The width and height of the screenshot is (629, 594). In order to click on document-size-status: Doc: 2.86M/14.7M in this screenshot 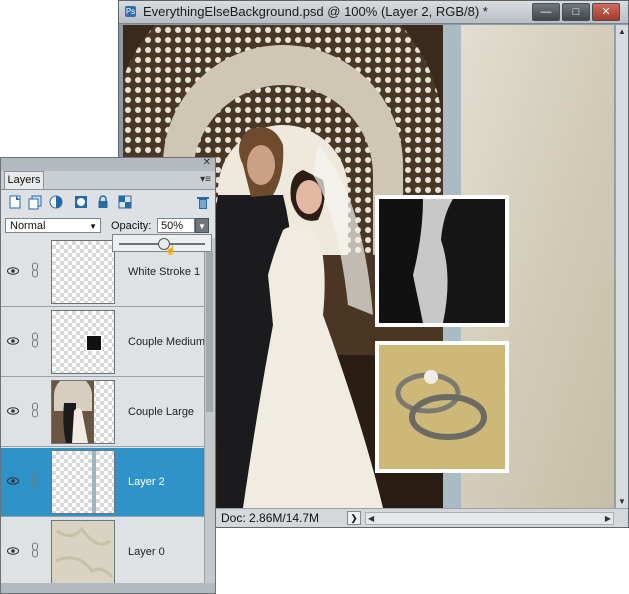, I will do `click(270, 518)`.